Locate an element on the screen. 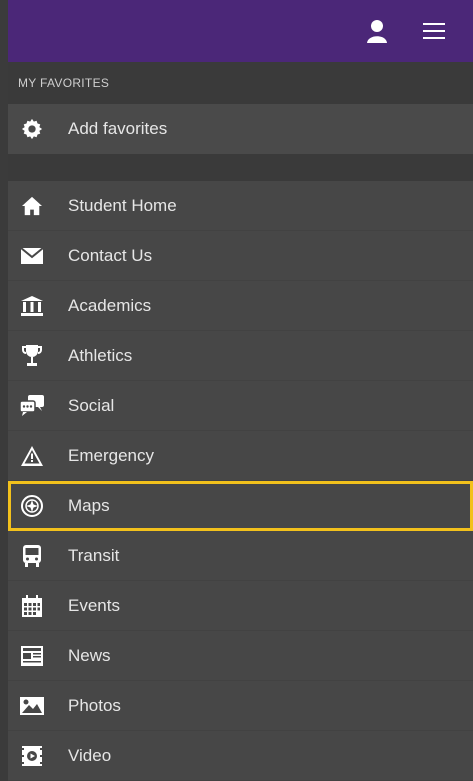  video-icon is located at coordinates (32, 756).